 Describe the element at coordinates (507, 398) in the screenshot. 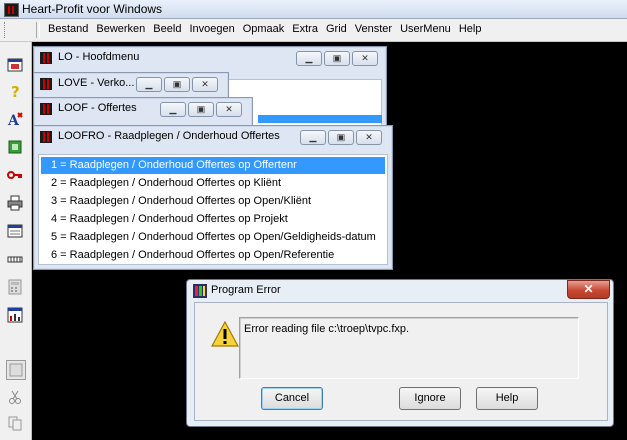

I see `help-button: Help` at that location.